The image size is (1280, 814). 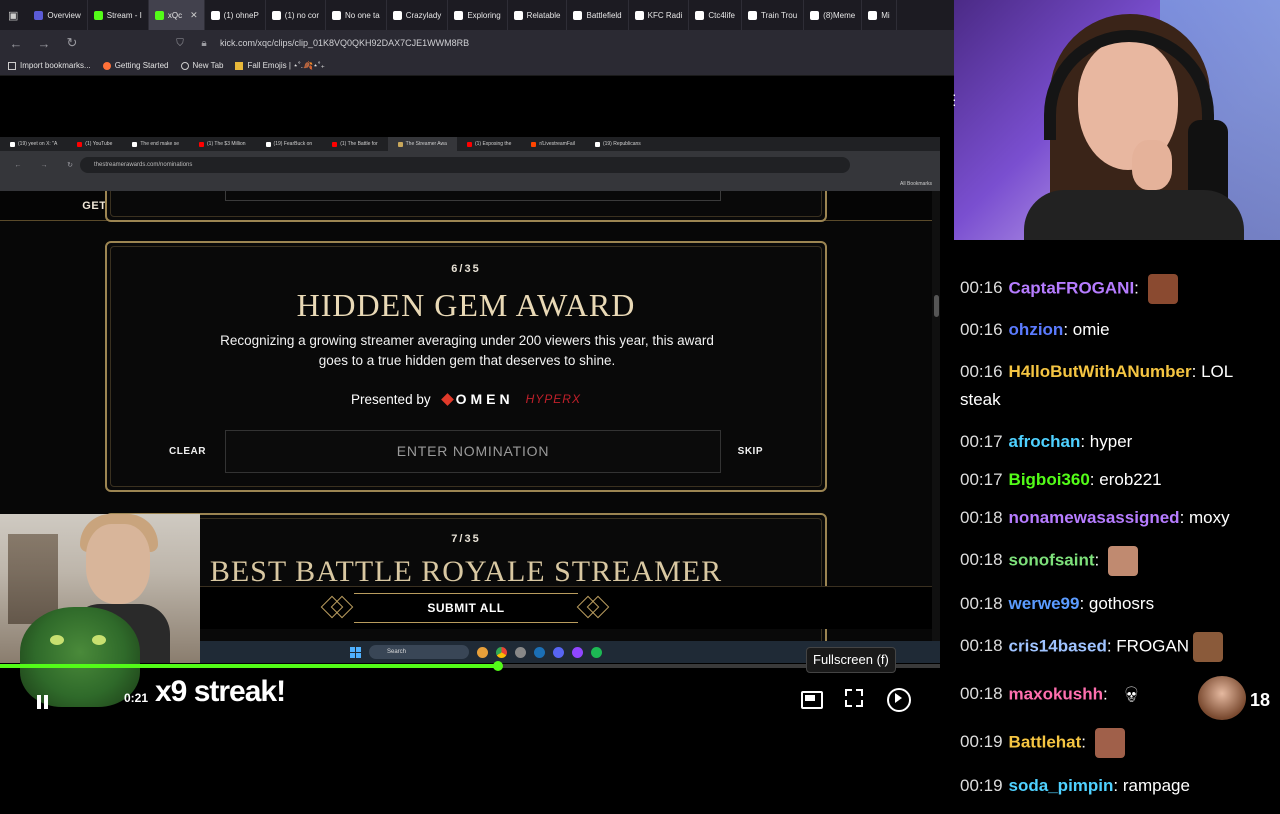 I want to click on tab-label: (1) YouTube, so click(x=99, y=144).